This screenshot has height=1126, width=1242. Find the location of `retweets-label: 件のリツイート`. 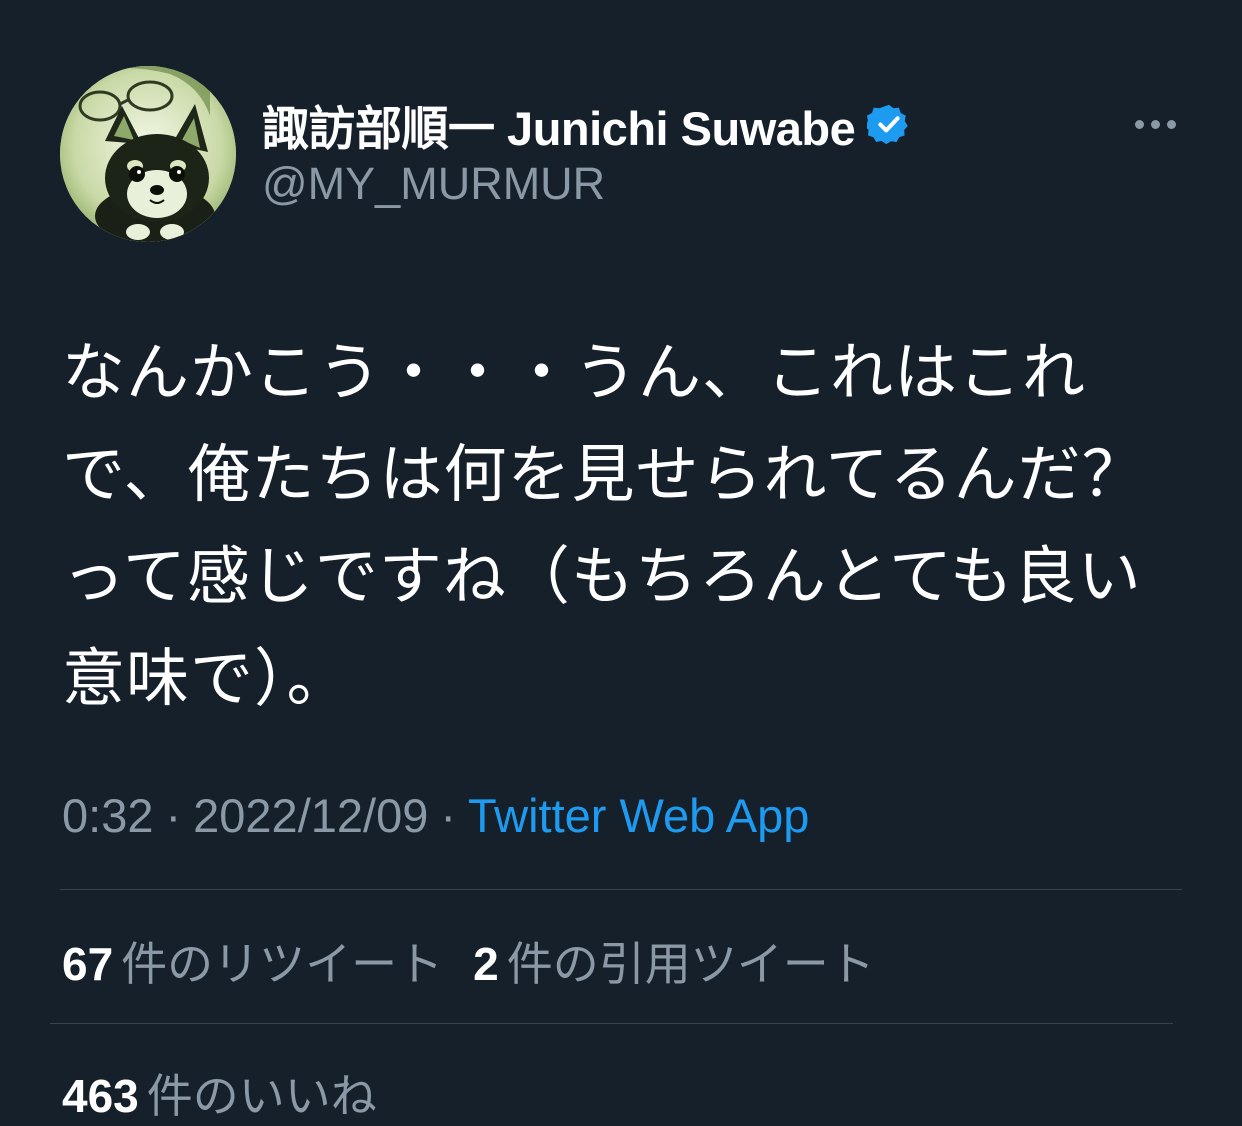

retweets-label: 件のリツイート is located at coordinates (282, 964).